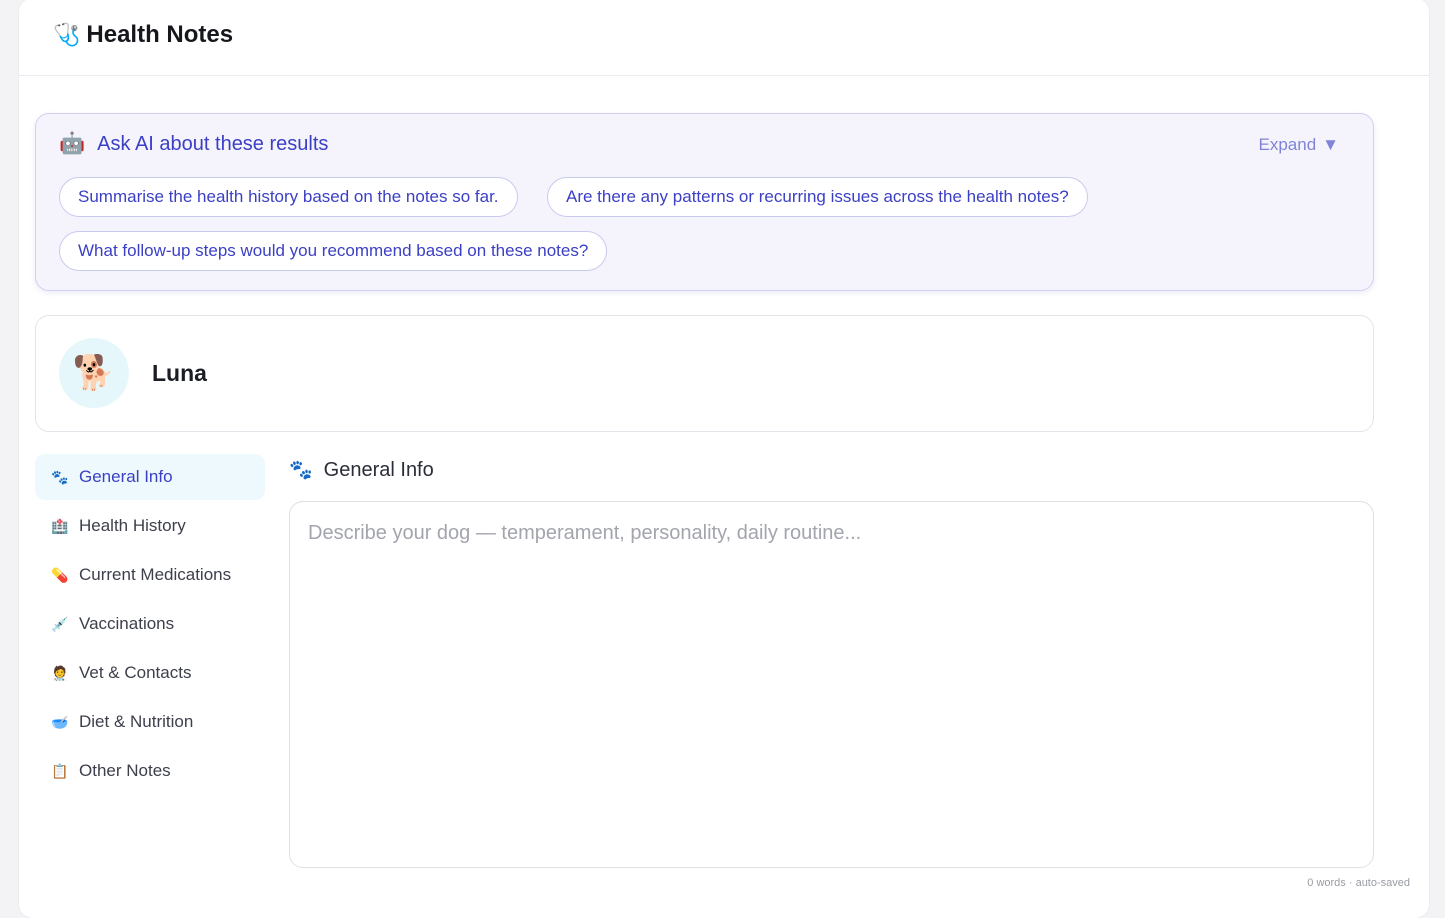 This screenshot has height=918, width=1445. What do you see at coordinates (155, 574) in the screenshot?
I see `nav-item-label: Current Medications` at bounding box center [155, 574].